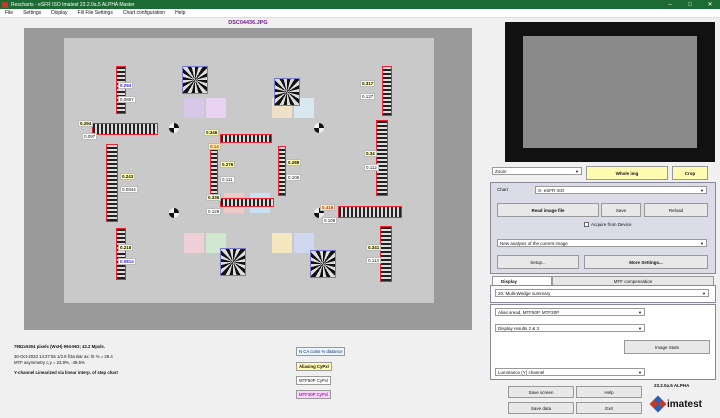 The height and width of the screenshot is (418, 720). What do you see at coordinates (248, 23) in the screenshot?
I see `image-filename: DSC04436.JPG` at bounding box center [248, 23].